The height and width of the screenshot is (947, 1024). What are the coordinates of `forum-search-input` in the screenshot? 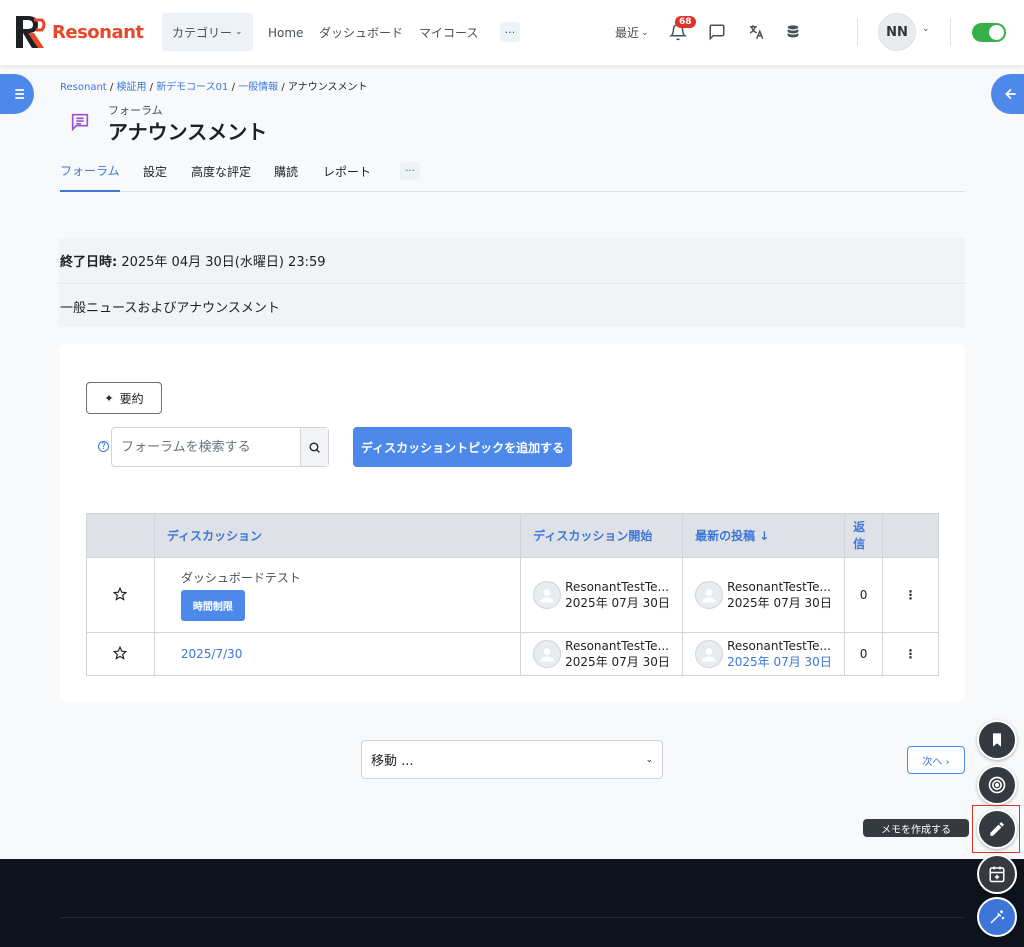 It's located at (206, 447).